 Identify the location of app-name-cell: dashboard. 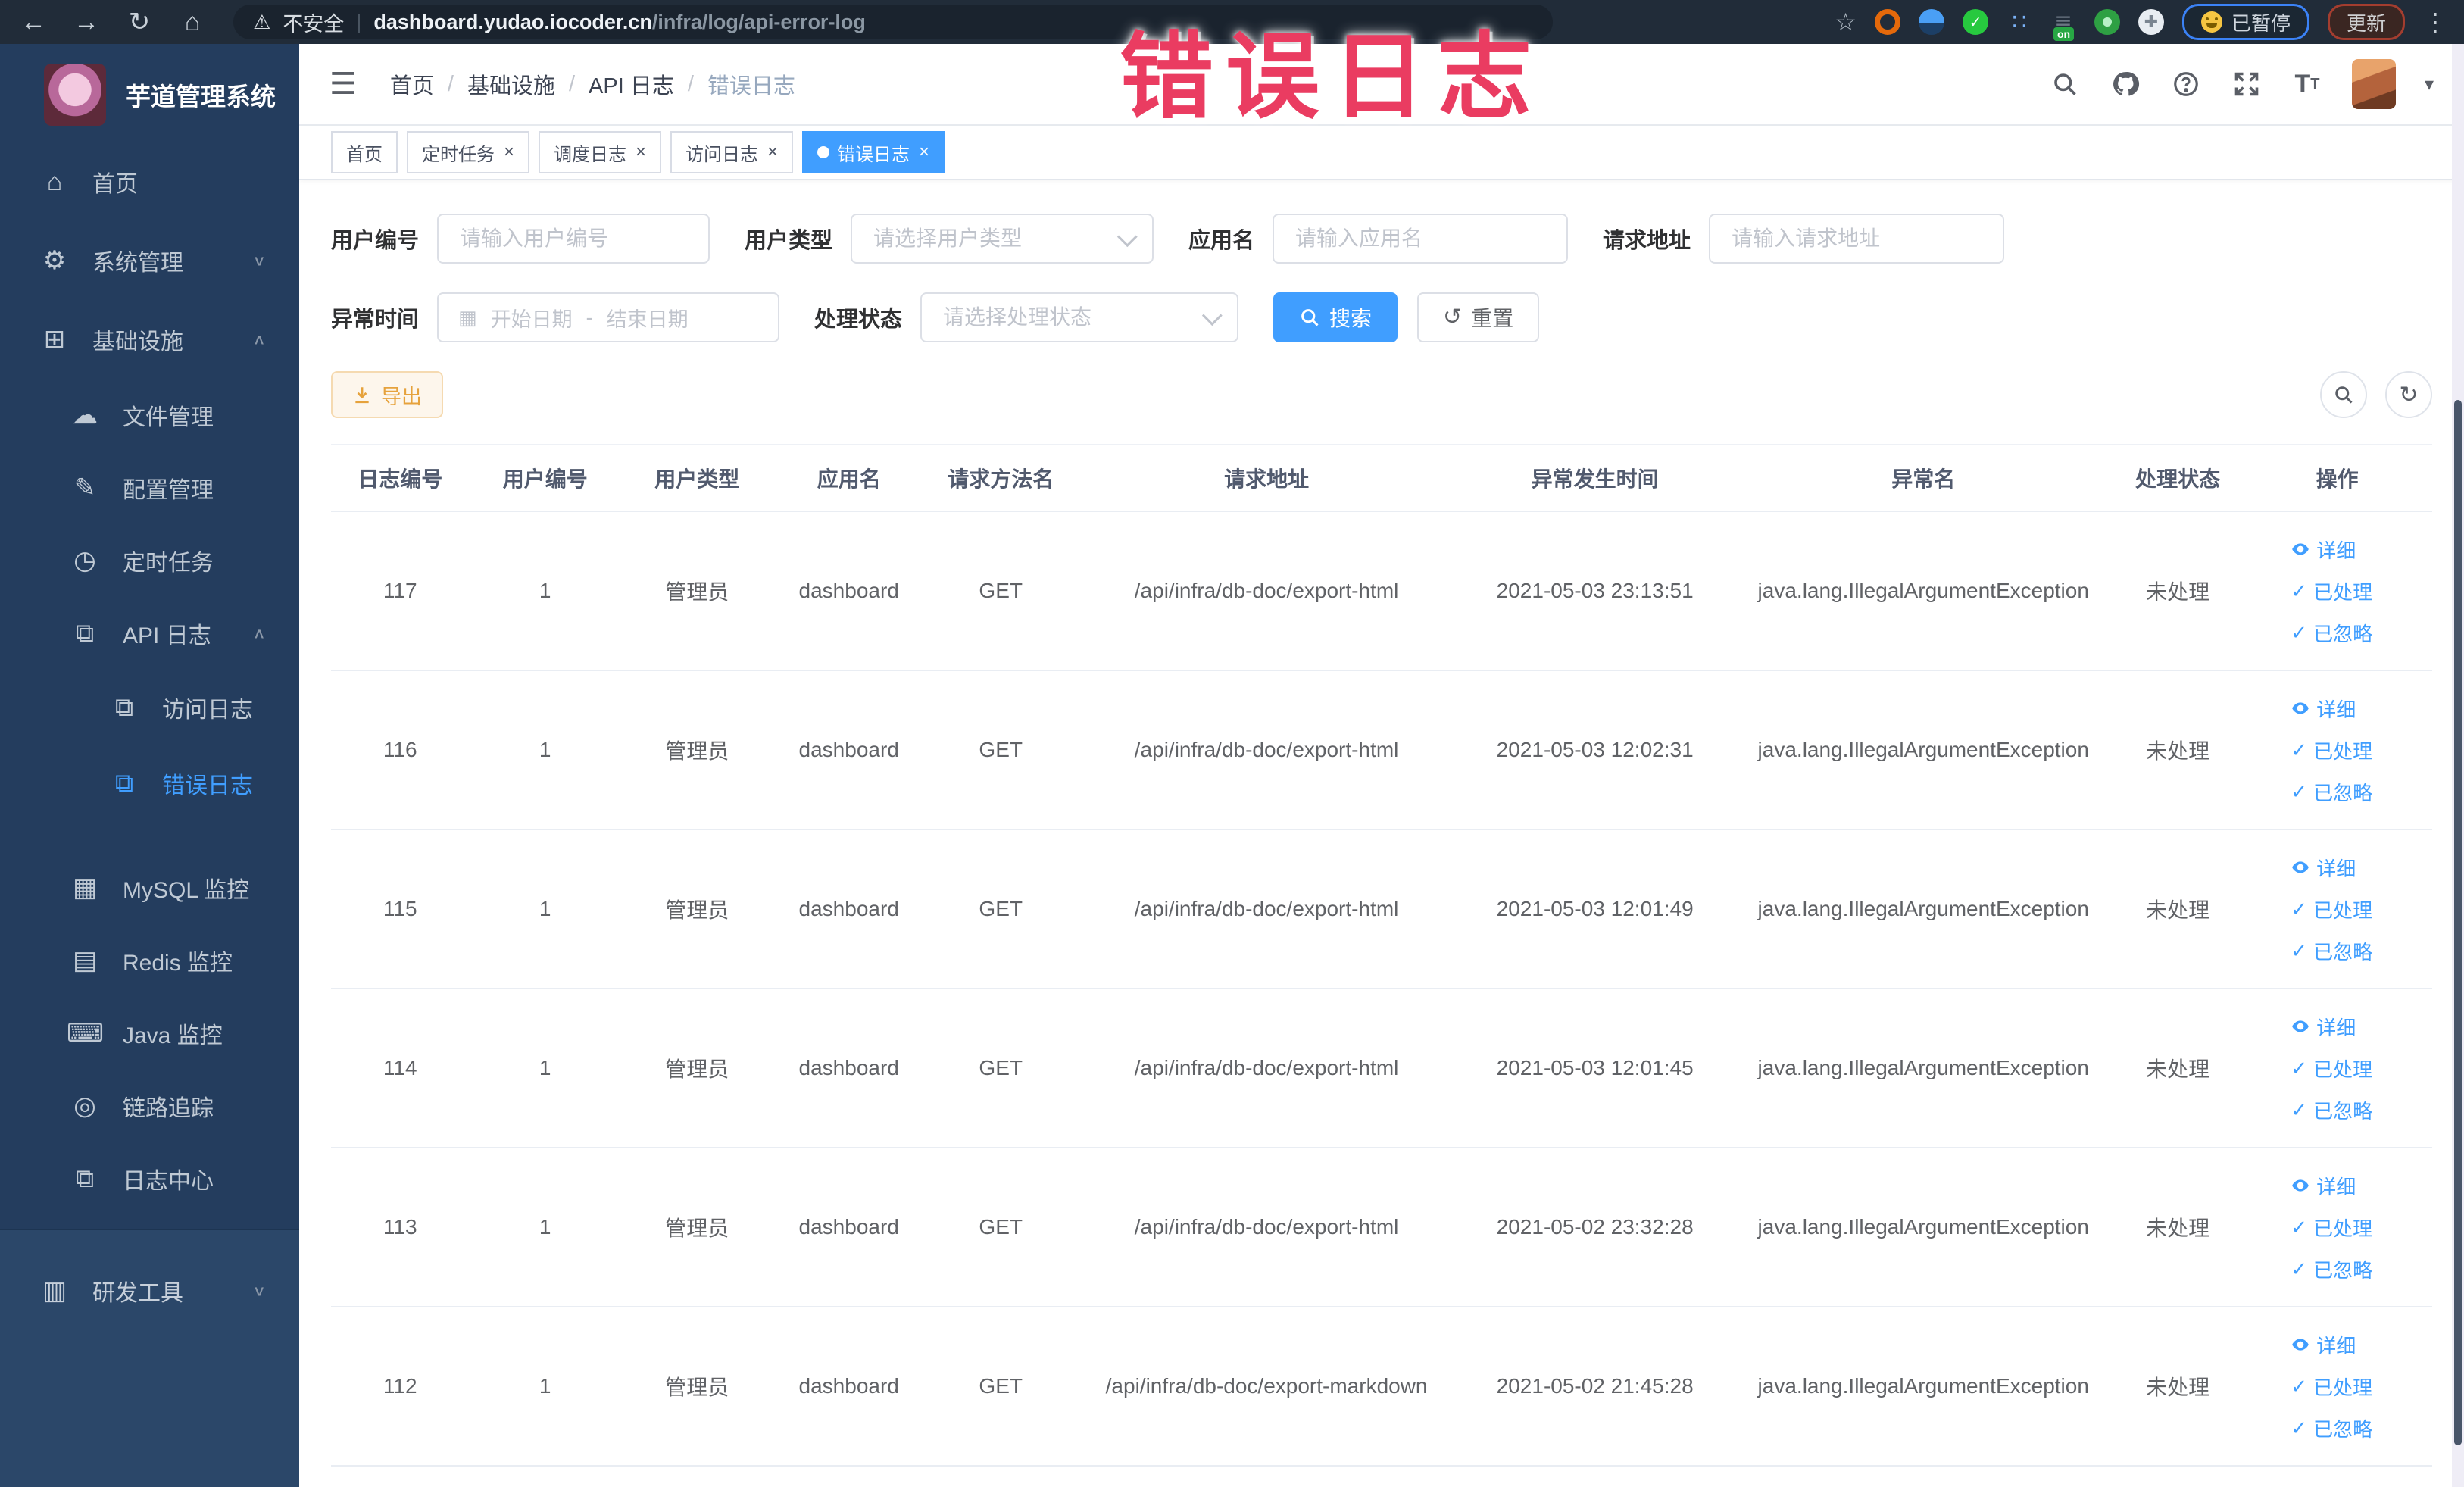
(849, 1227).